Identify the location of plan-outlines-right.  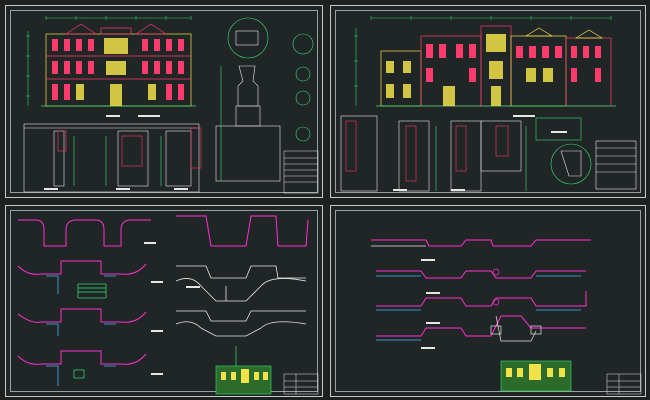
(241, 301).